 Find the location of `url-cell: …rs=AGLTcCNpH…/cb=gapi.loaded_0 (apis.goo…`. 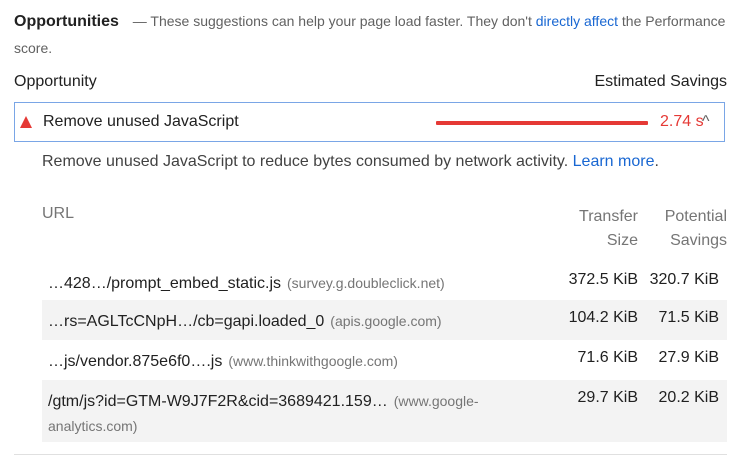

url-cell: …rs=AGLTcCNpH…/cb=gapi.loaded_0 (apis.goo… is located at coordinates (283, 321).